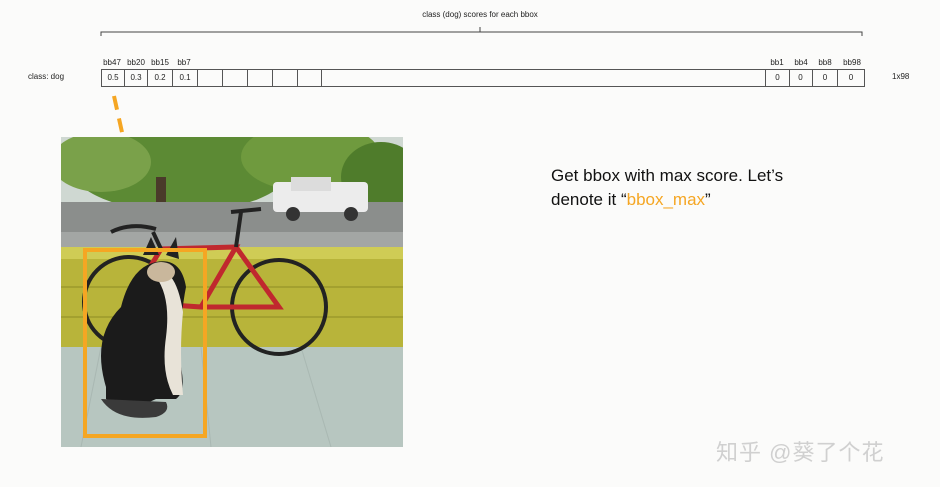 The width and height of the screenshot is (940, 487). What do you see at coordinates (589, 199) in the screenshot?
I see `callout-prefix: denote it “` at bounding box center [589, 199].